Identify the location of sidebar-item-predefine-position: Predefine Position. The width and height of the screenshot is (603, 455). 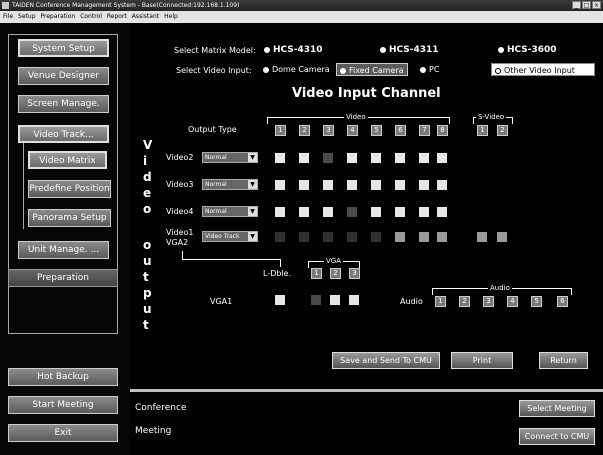
(69, 189).